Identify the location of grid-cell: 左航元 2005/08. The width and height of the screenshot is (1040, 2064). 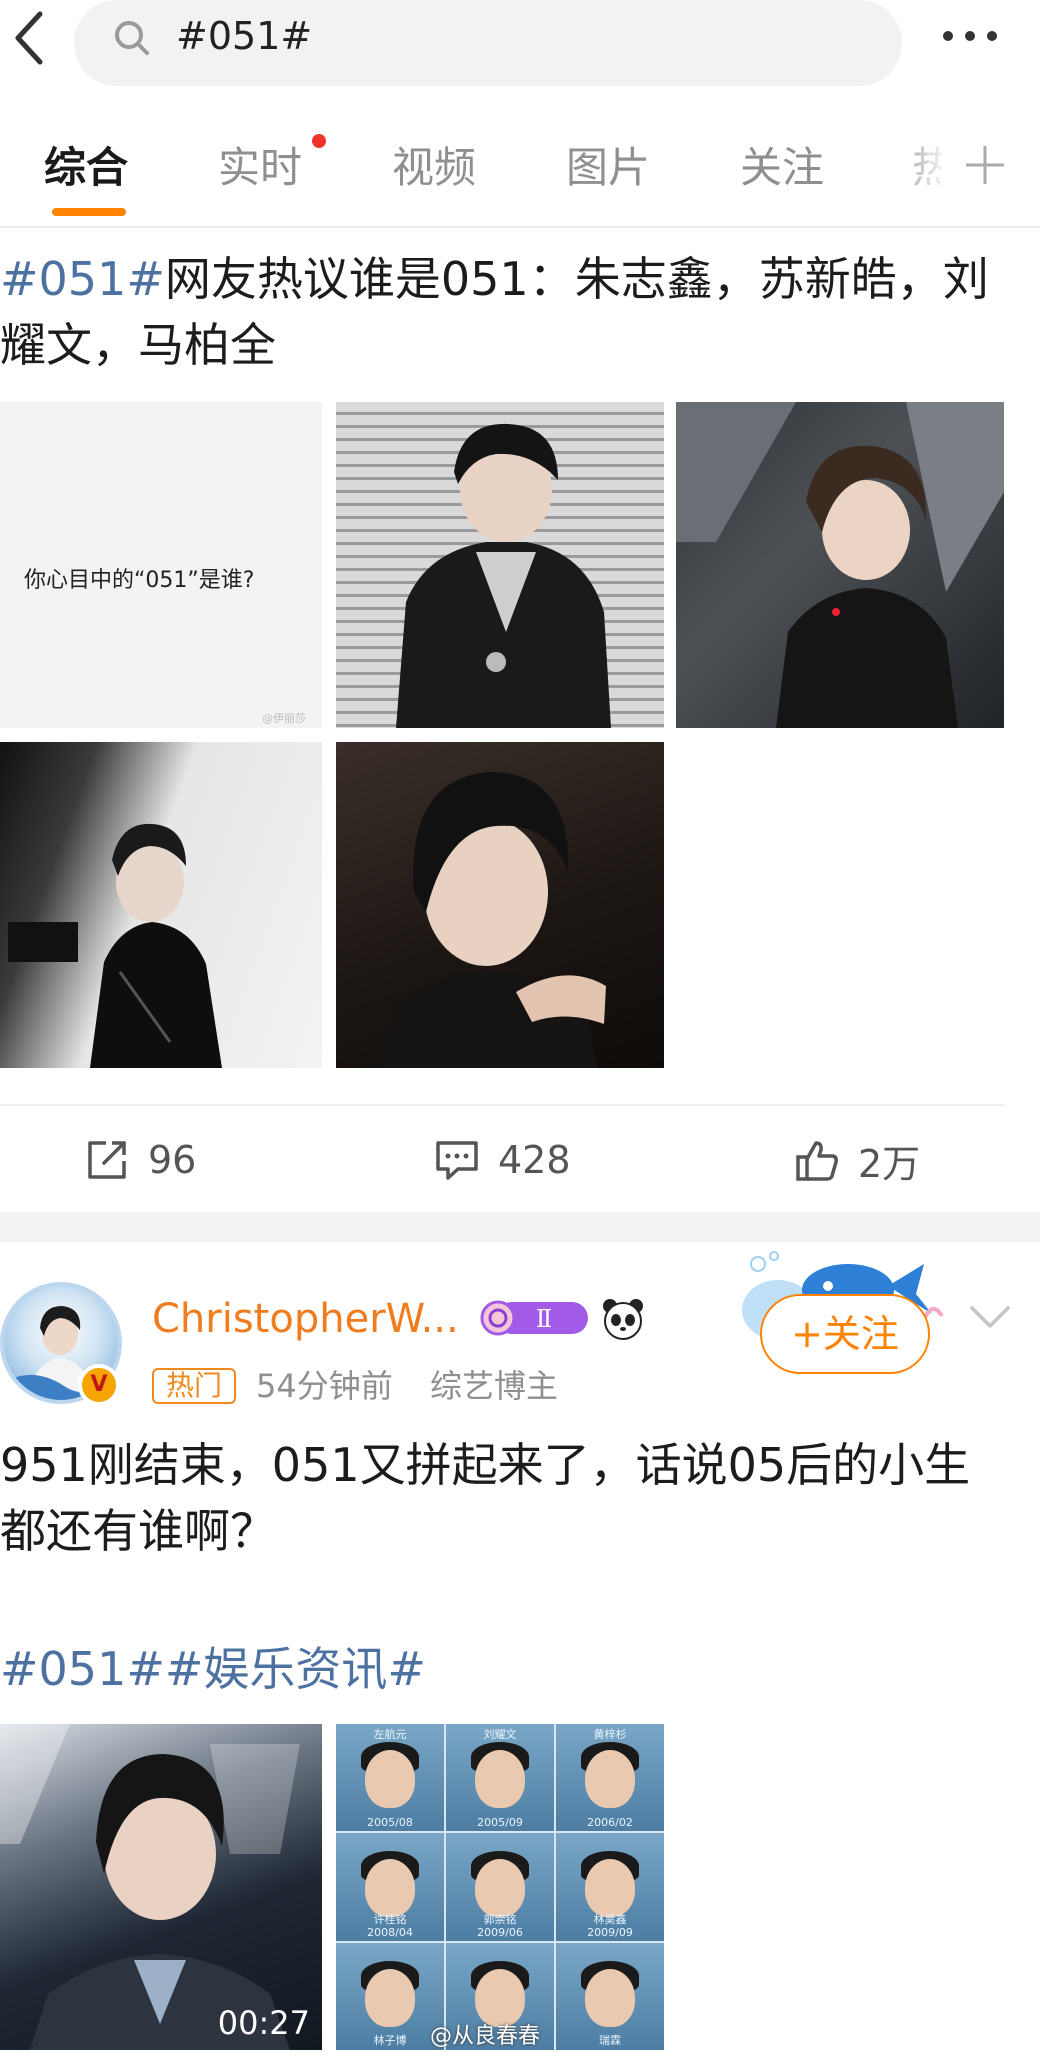
(390, 1778).